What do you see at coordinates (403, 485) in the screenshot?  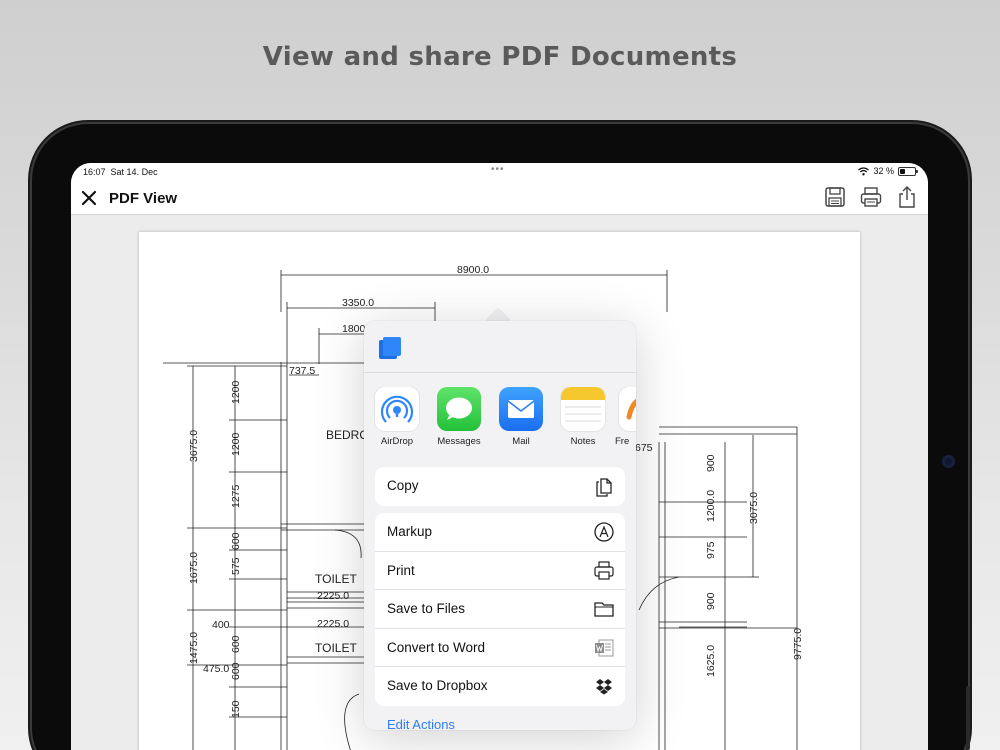 I see `action-label: Copy` at bounding box center [403, 485].